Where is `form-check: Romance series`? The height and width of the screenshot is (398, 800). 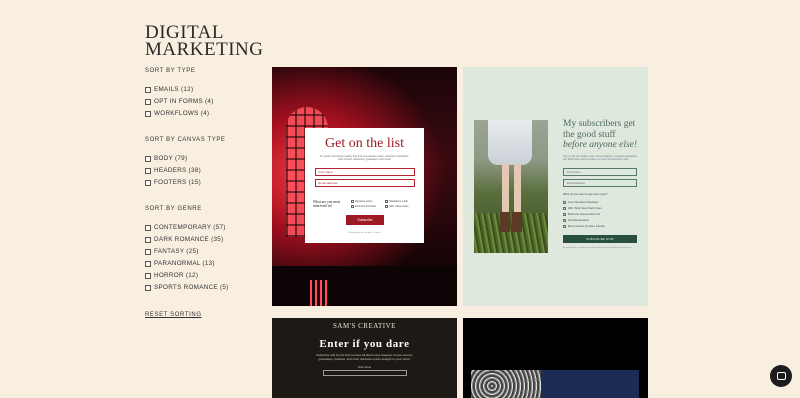 form-check: Romance series is located at coordinates (361, 201).